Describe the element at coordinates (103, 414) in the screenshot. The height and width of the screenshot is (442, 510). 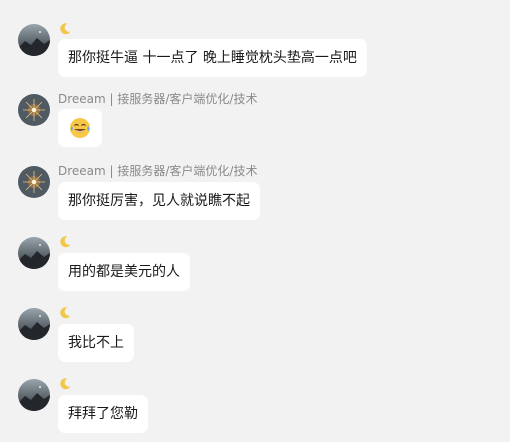
I see `message-bubble: 拜拜了您勒` at that location.